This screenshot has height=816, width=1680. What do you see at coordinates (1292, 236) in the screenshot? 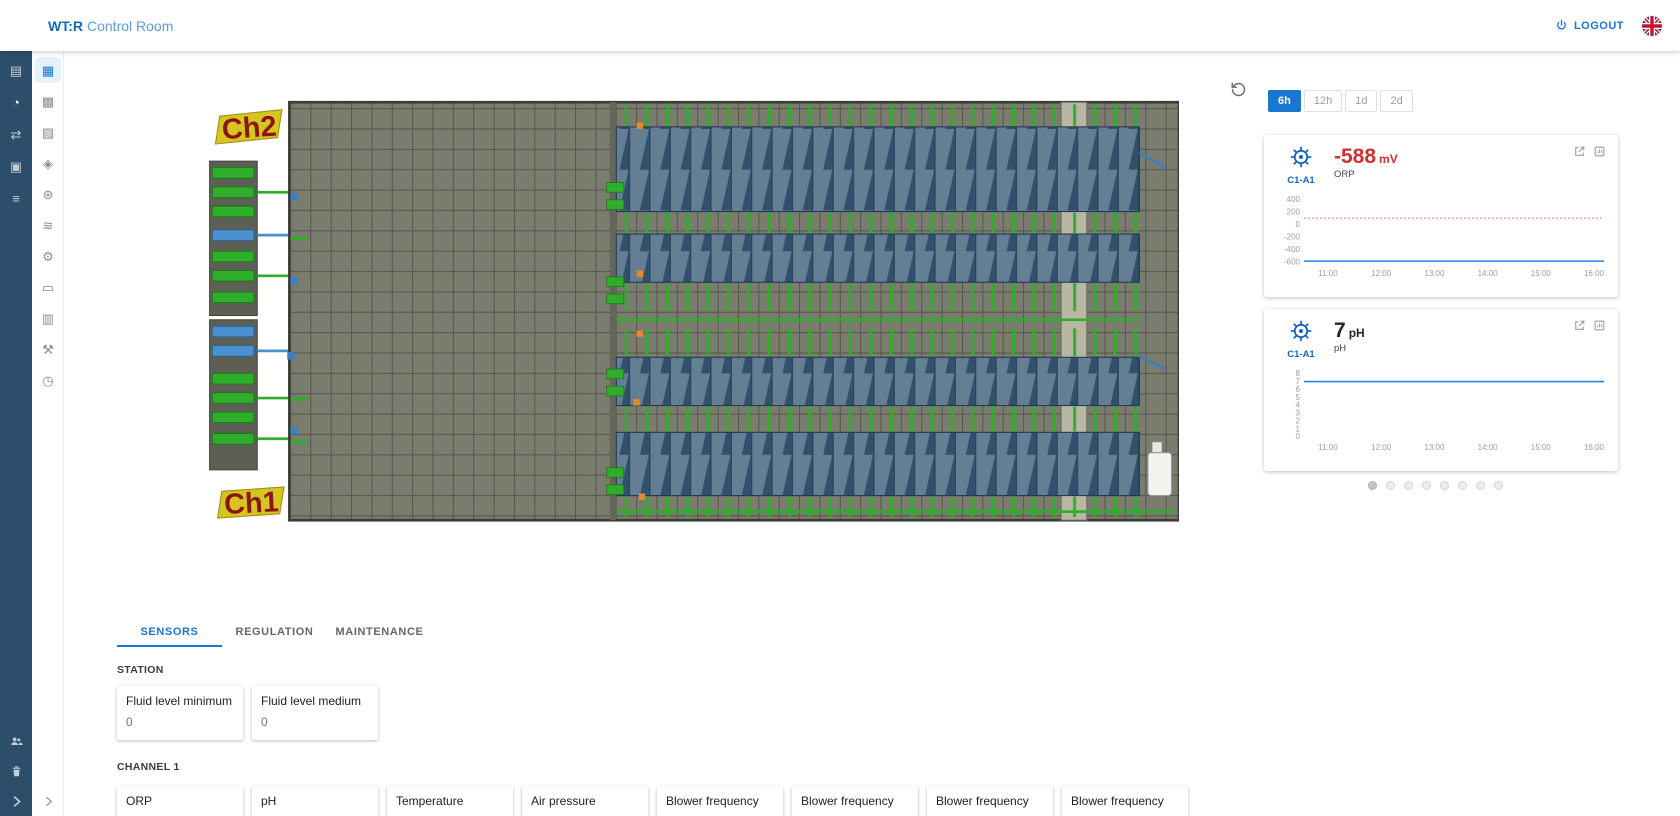
I see `svg-text: -200` at bounding box center [1292, 236].